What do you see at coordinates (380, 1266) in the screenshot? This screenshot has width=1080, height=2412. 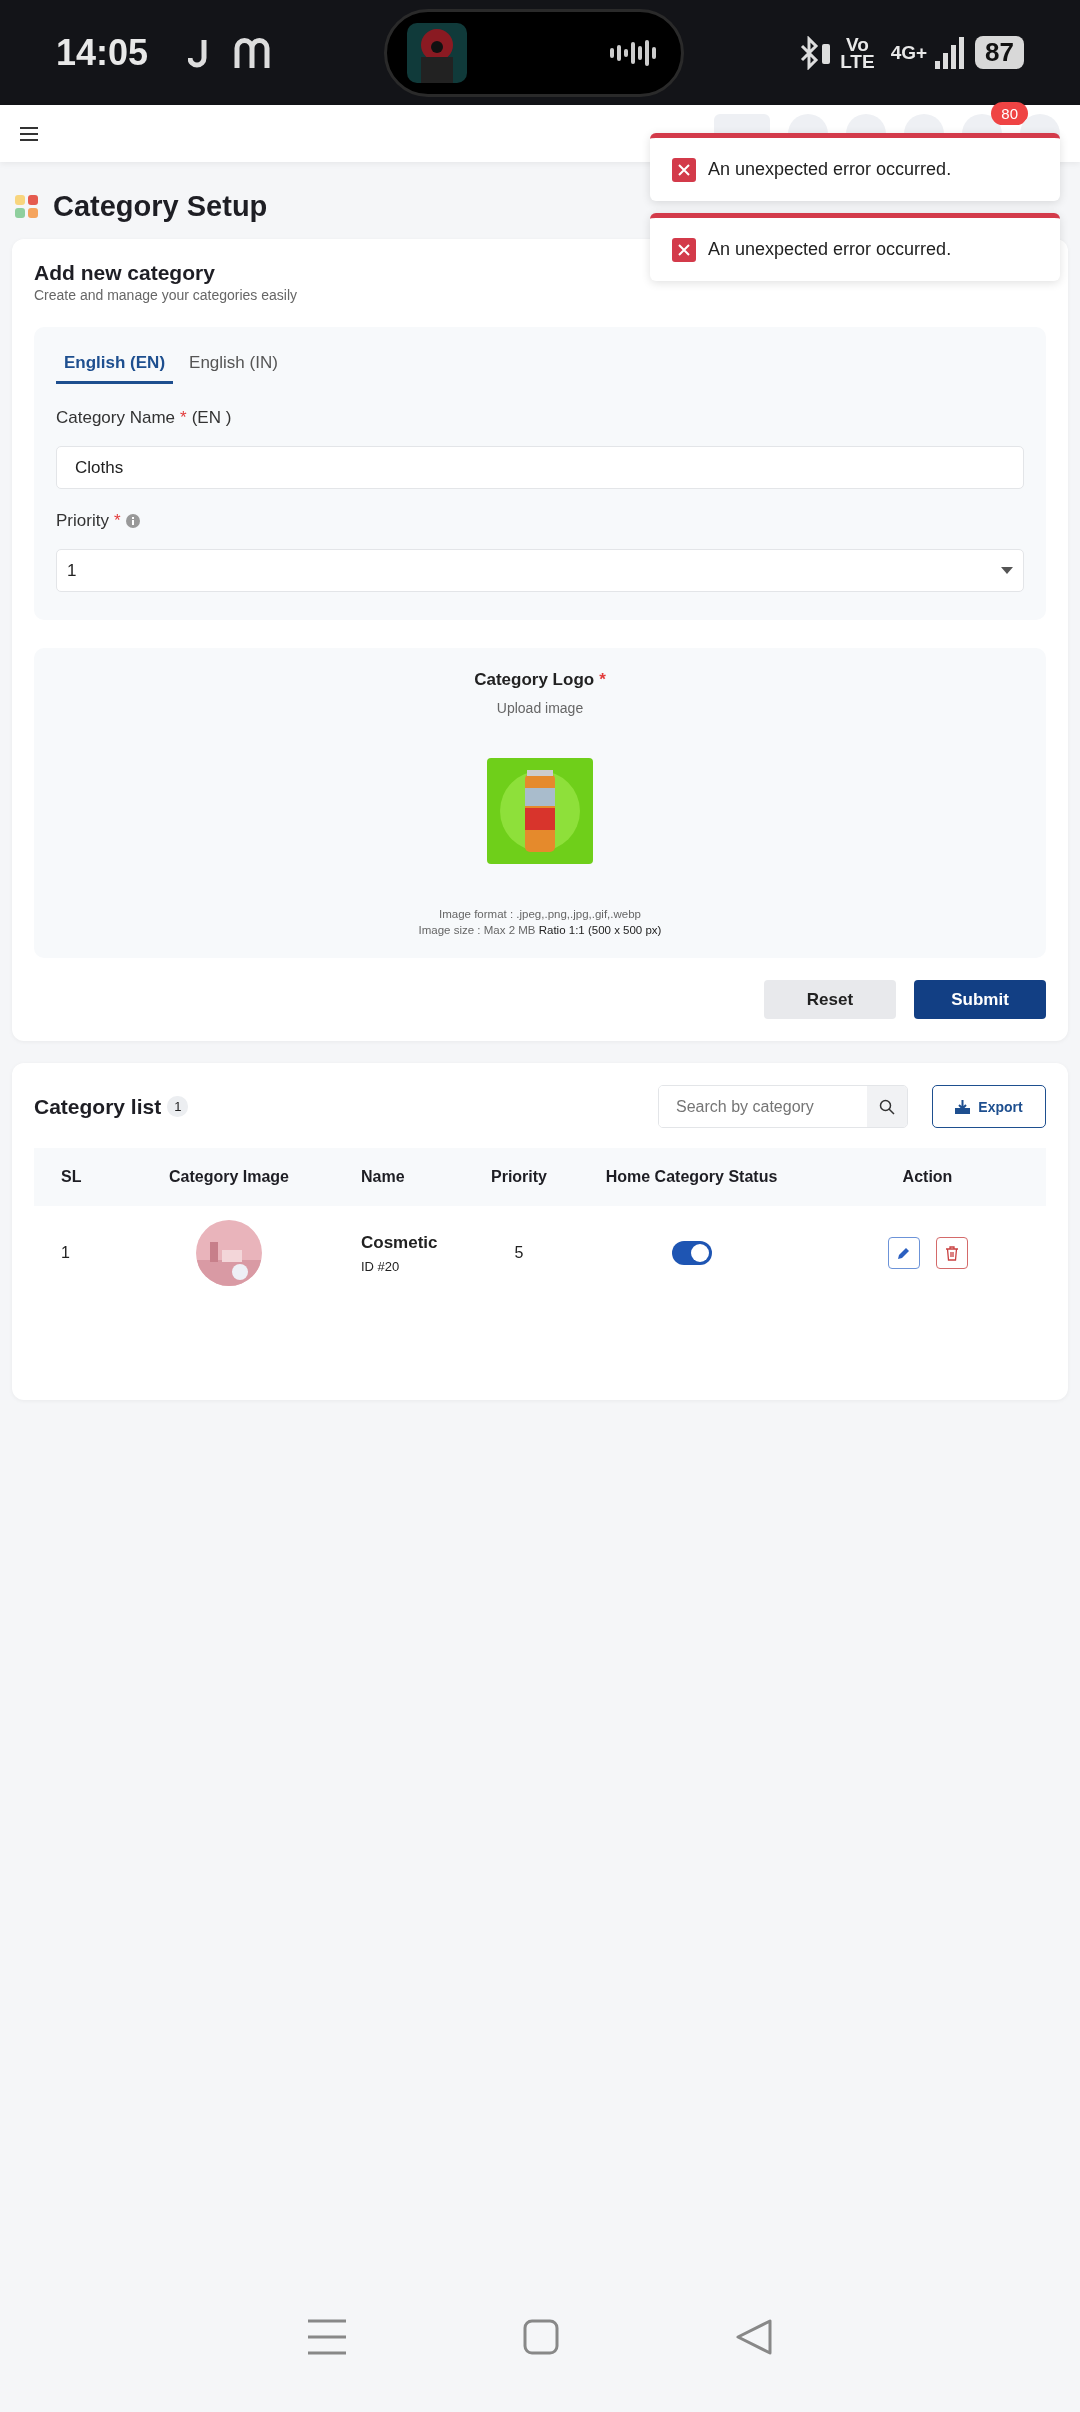 I see `category-id: ID #20` at bounding box center [380, 1266].